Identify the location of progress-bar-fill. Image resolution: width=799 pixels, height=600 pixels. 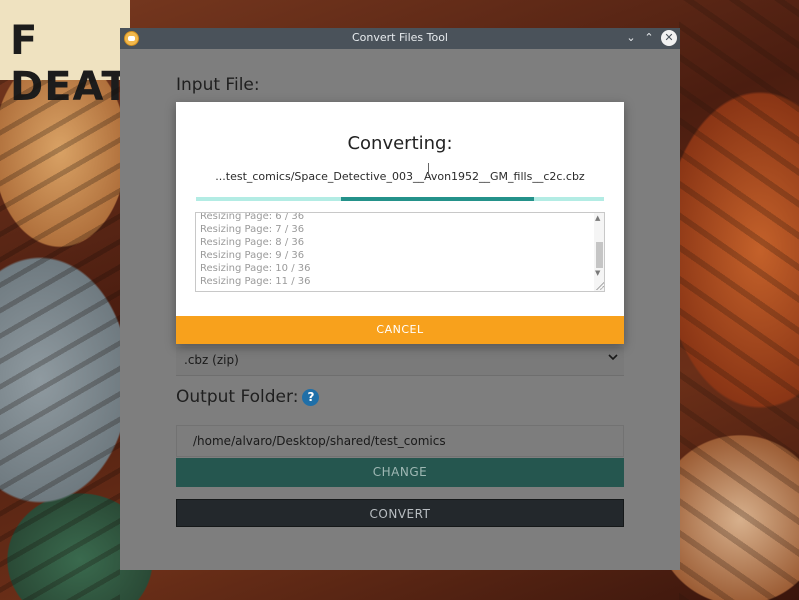
(437, 199).